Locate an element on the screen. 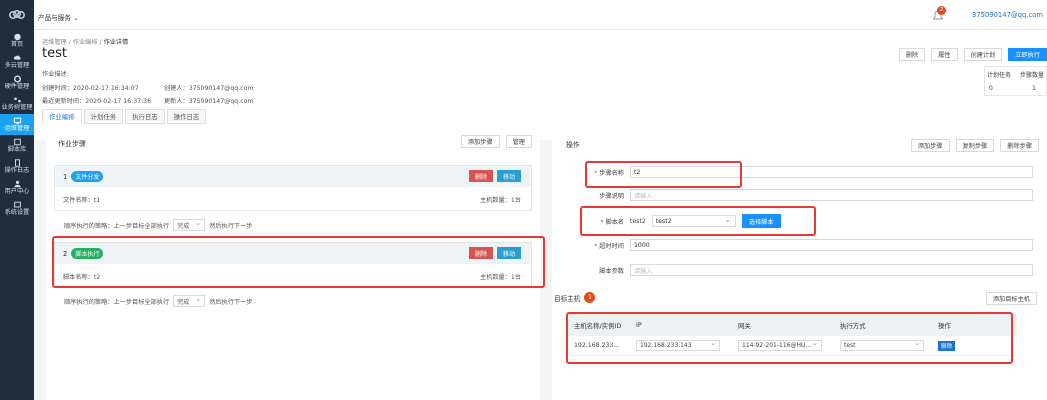 This screenshot has width=1047, height=400. sidebar-item-label: 系统设置 is located at coordinates (17, 212).